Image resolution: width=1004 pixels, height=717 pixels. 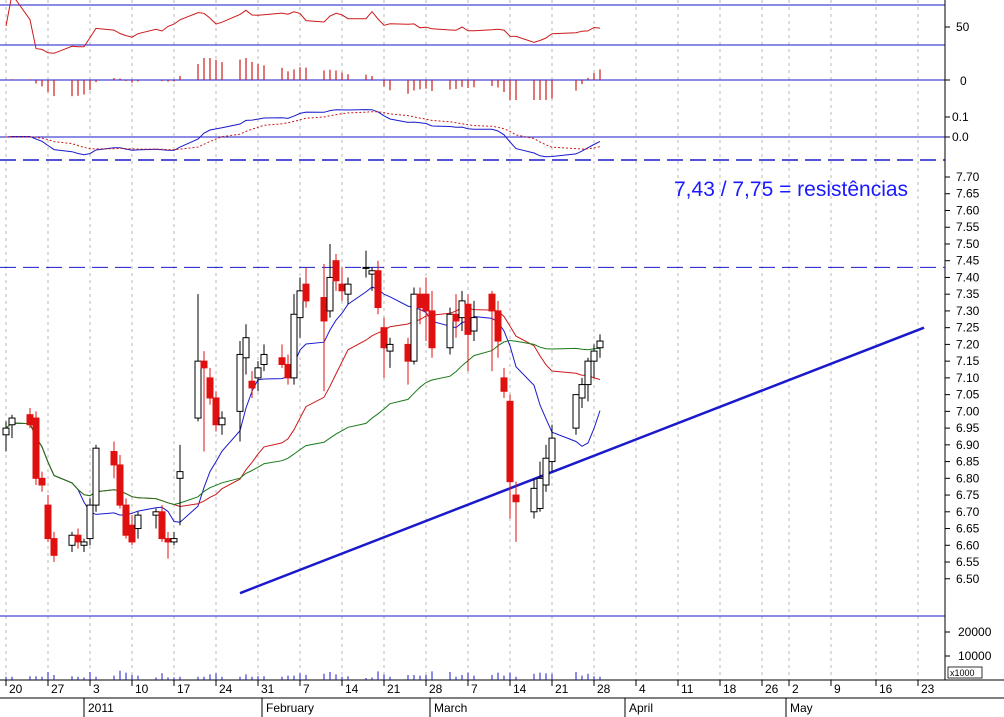 I want to click on time-tick-label: 21, so click(x=394, y=689).